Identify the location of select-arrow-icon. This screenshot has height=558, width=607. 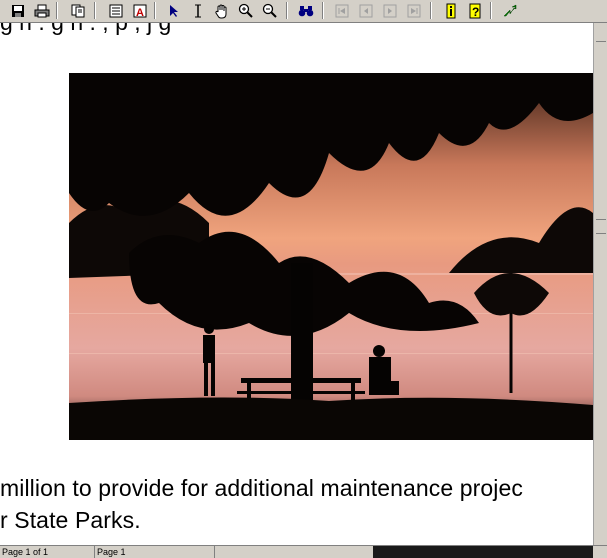
(174, 10).